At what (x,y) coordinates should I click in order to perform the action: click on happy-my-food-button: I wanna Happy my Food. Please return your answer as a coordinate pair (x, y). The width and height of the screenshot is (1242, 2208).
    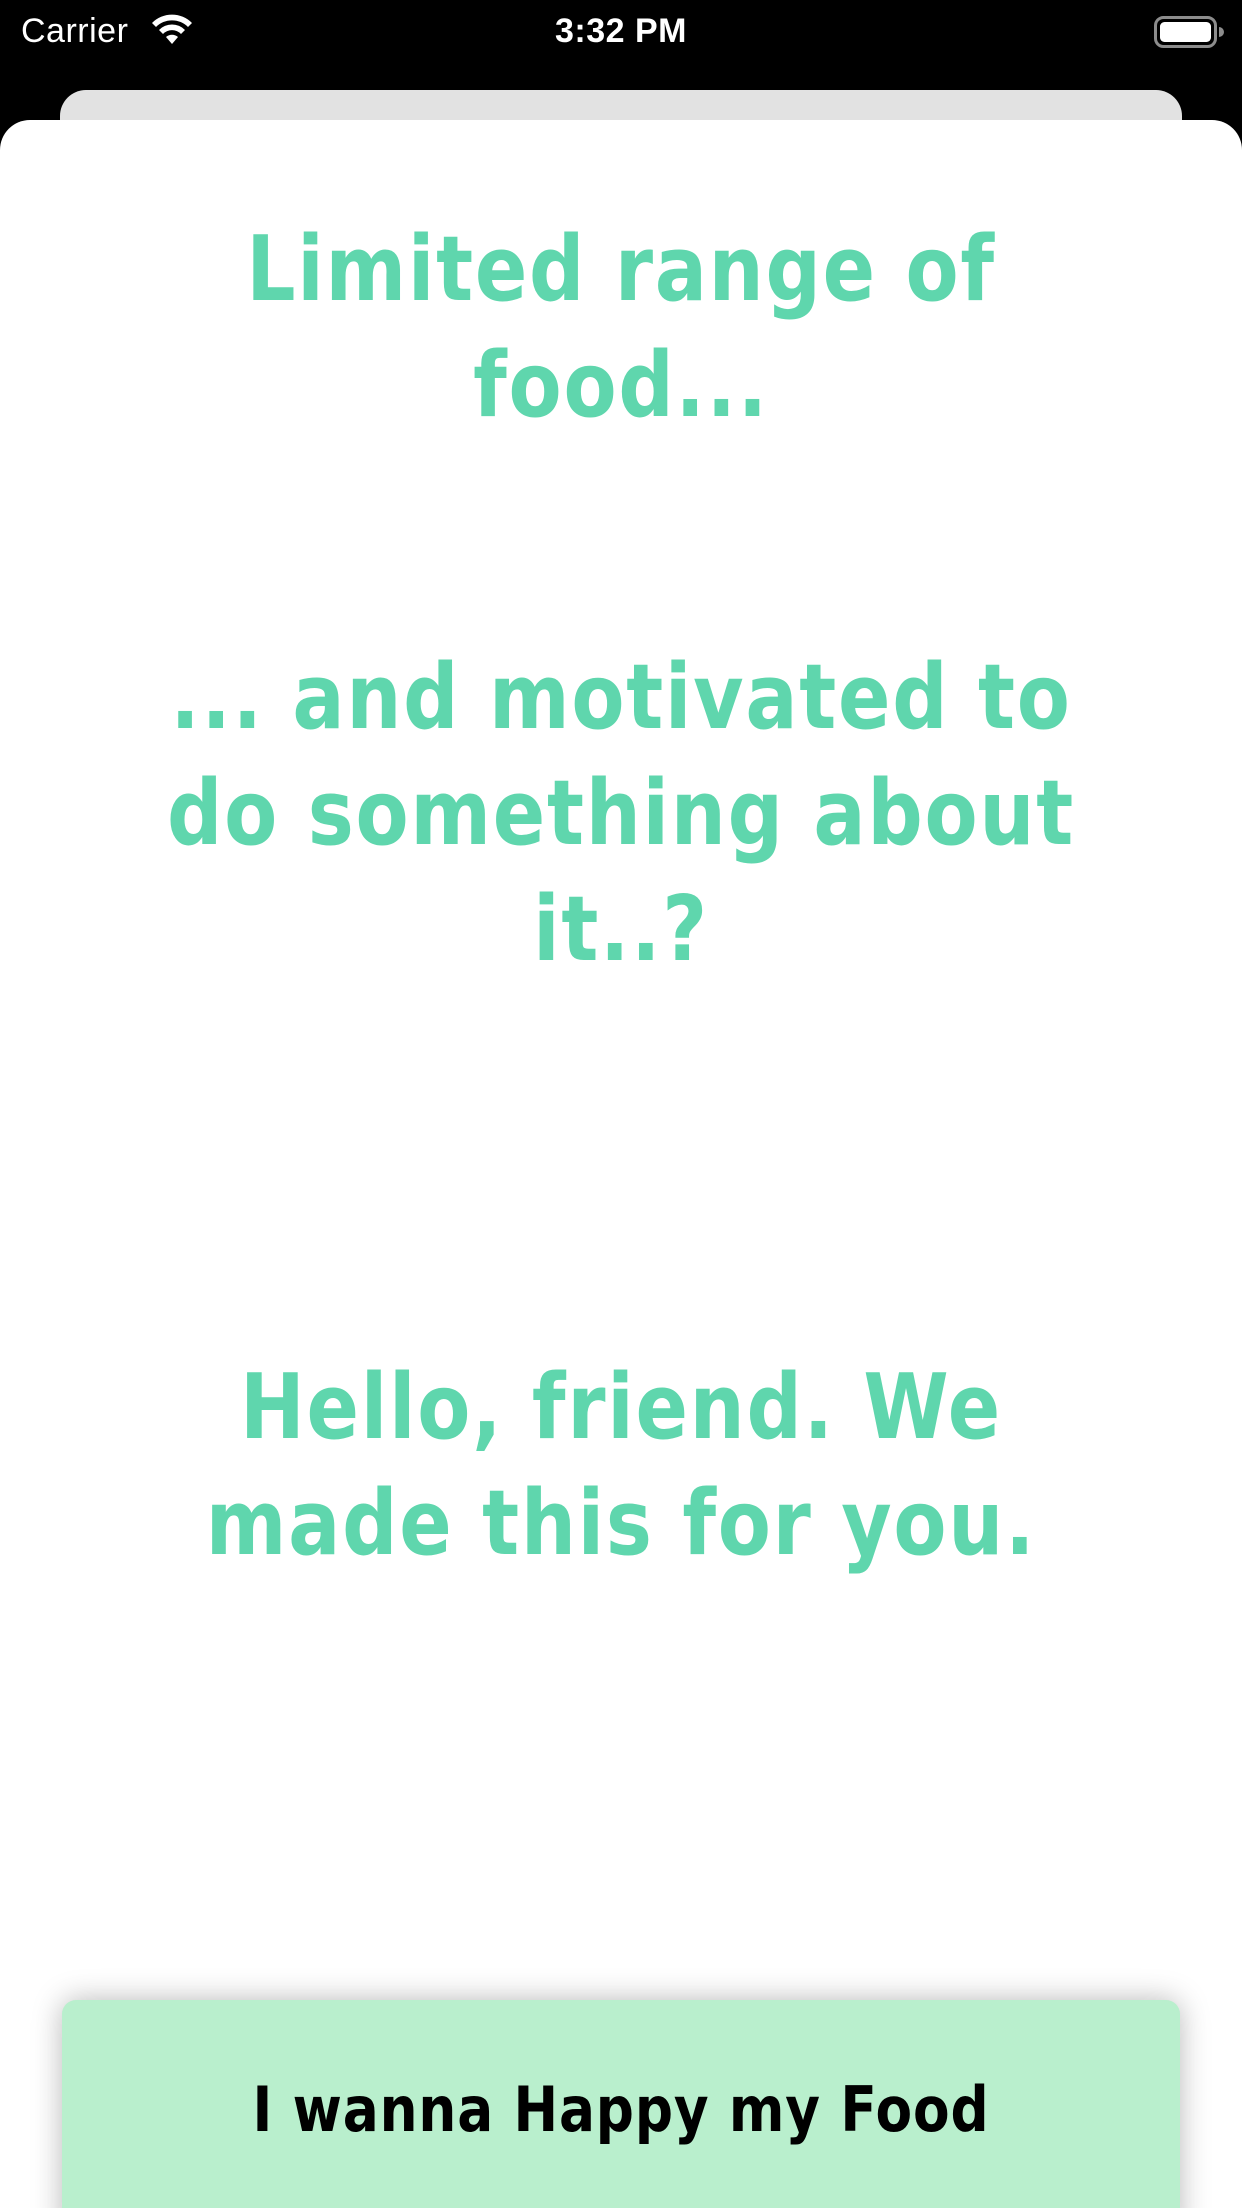
    Looking at the image, I should click on (621, 2104).